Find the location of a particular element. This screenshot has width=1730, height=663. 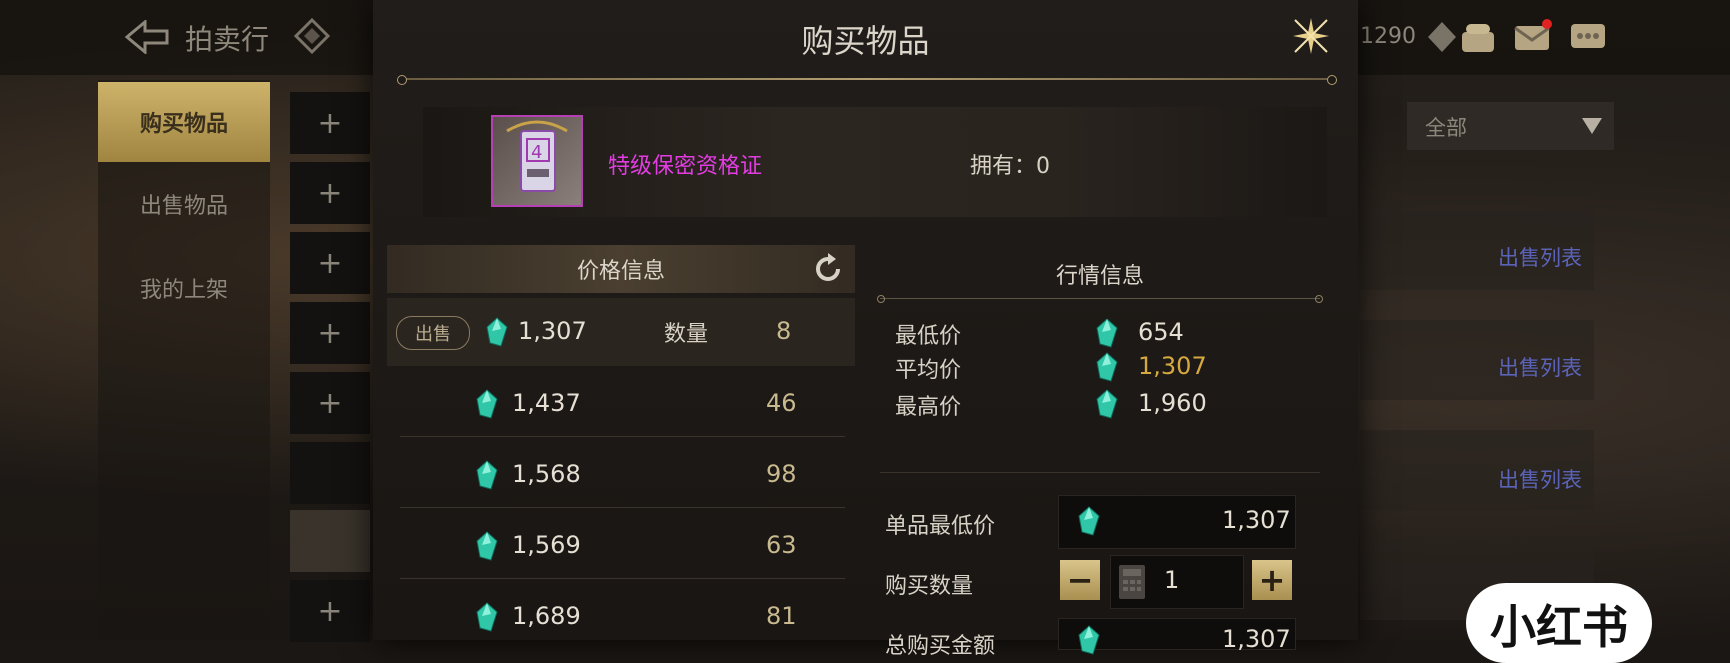

owned-count: 拥有：0 is located at coordinates (1010, 166).